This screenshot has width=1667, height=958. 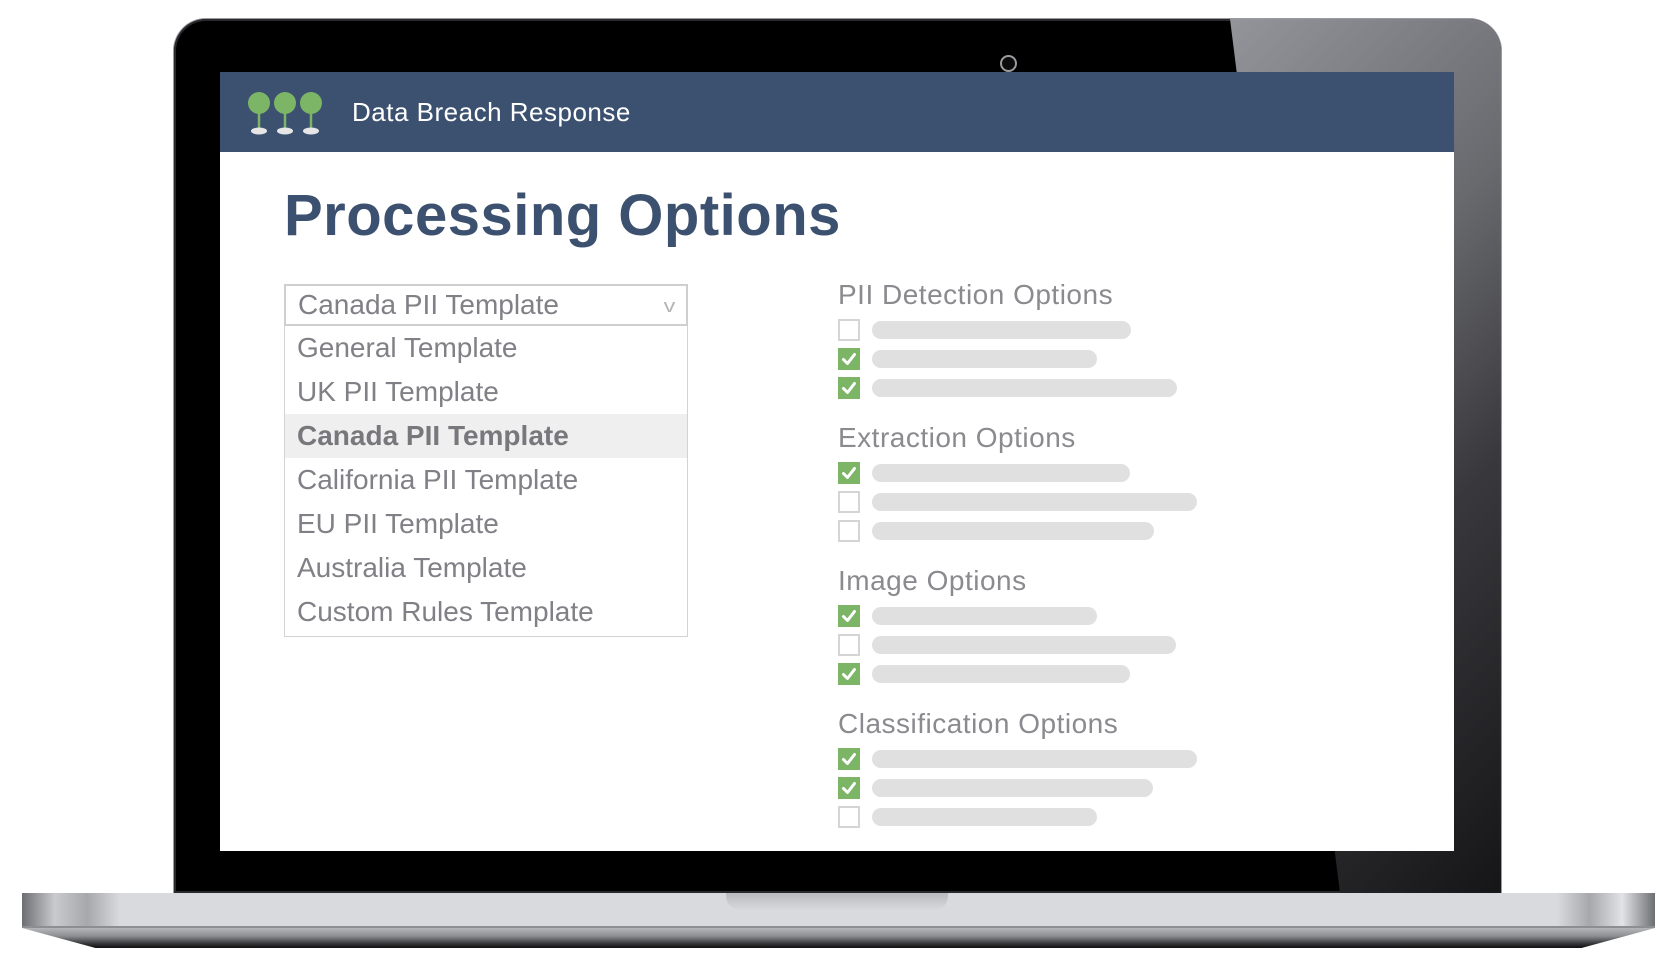 I want to click on page-title: Processing Options, so click(x=562, y=215).